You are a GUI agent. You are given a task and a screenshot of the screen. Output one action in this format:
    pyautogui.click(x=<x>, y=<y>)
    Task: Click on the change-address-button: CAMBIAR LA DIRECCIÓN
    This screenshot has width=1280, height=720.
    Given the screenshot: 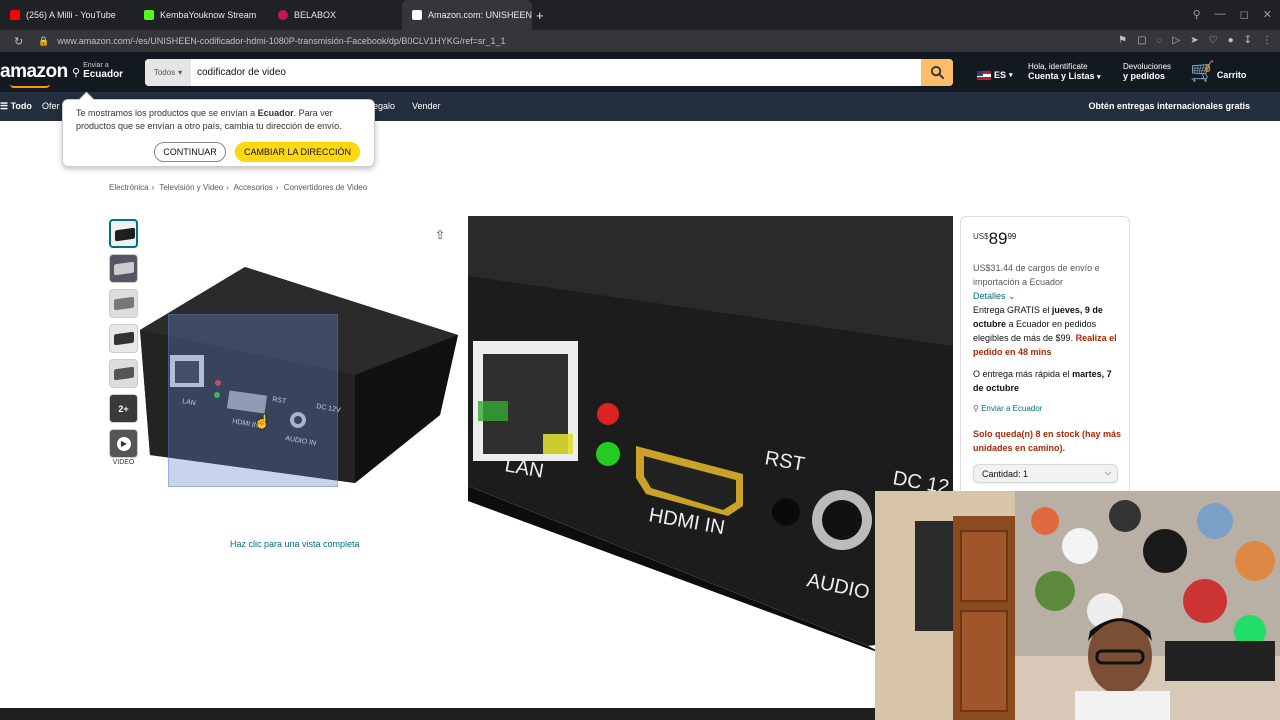 What is the action you would take?
    pyautogui.click(x=297, y=152)
    